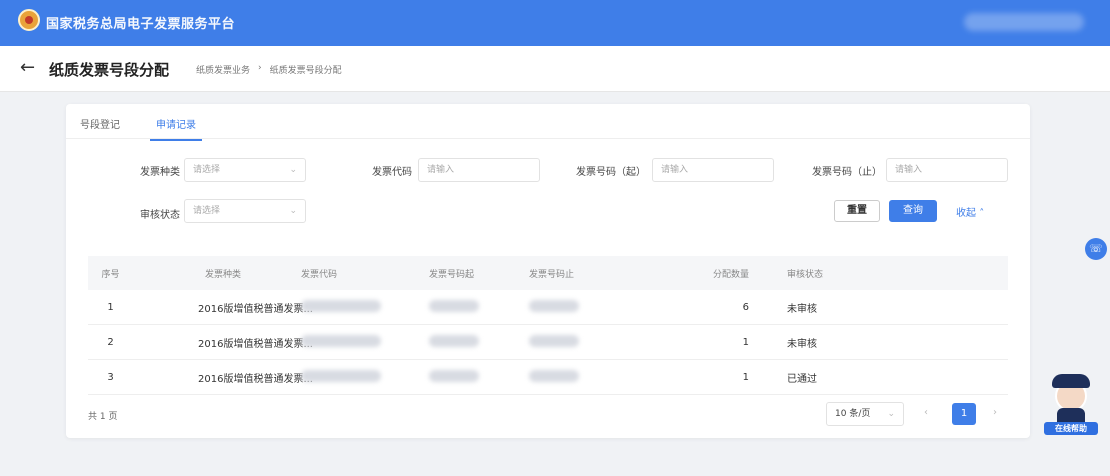 The image size is (1110, 476). Describe the element at coordinates (223, 274) in the screenshot. I see `col-header-type: 发票种类` at that location.